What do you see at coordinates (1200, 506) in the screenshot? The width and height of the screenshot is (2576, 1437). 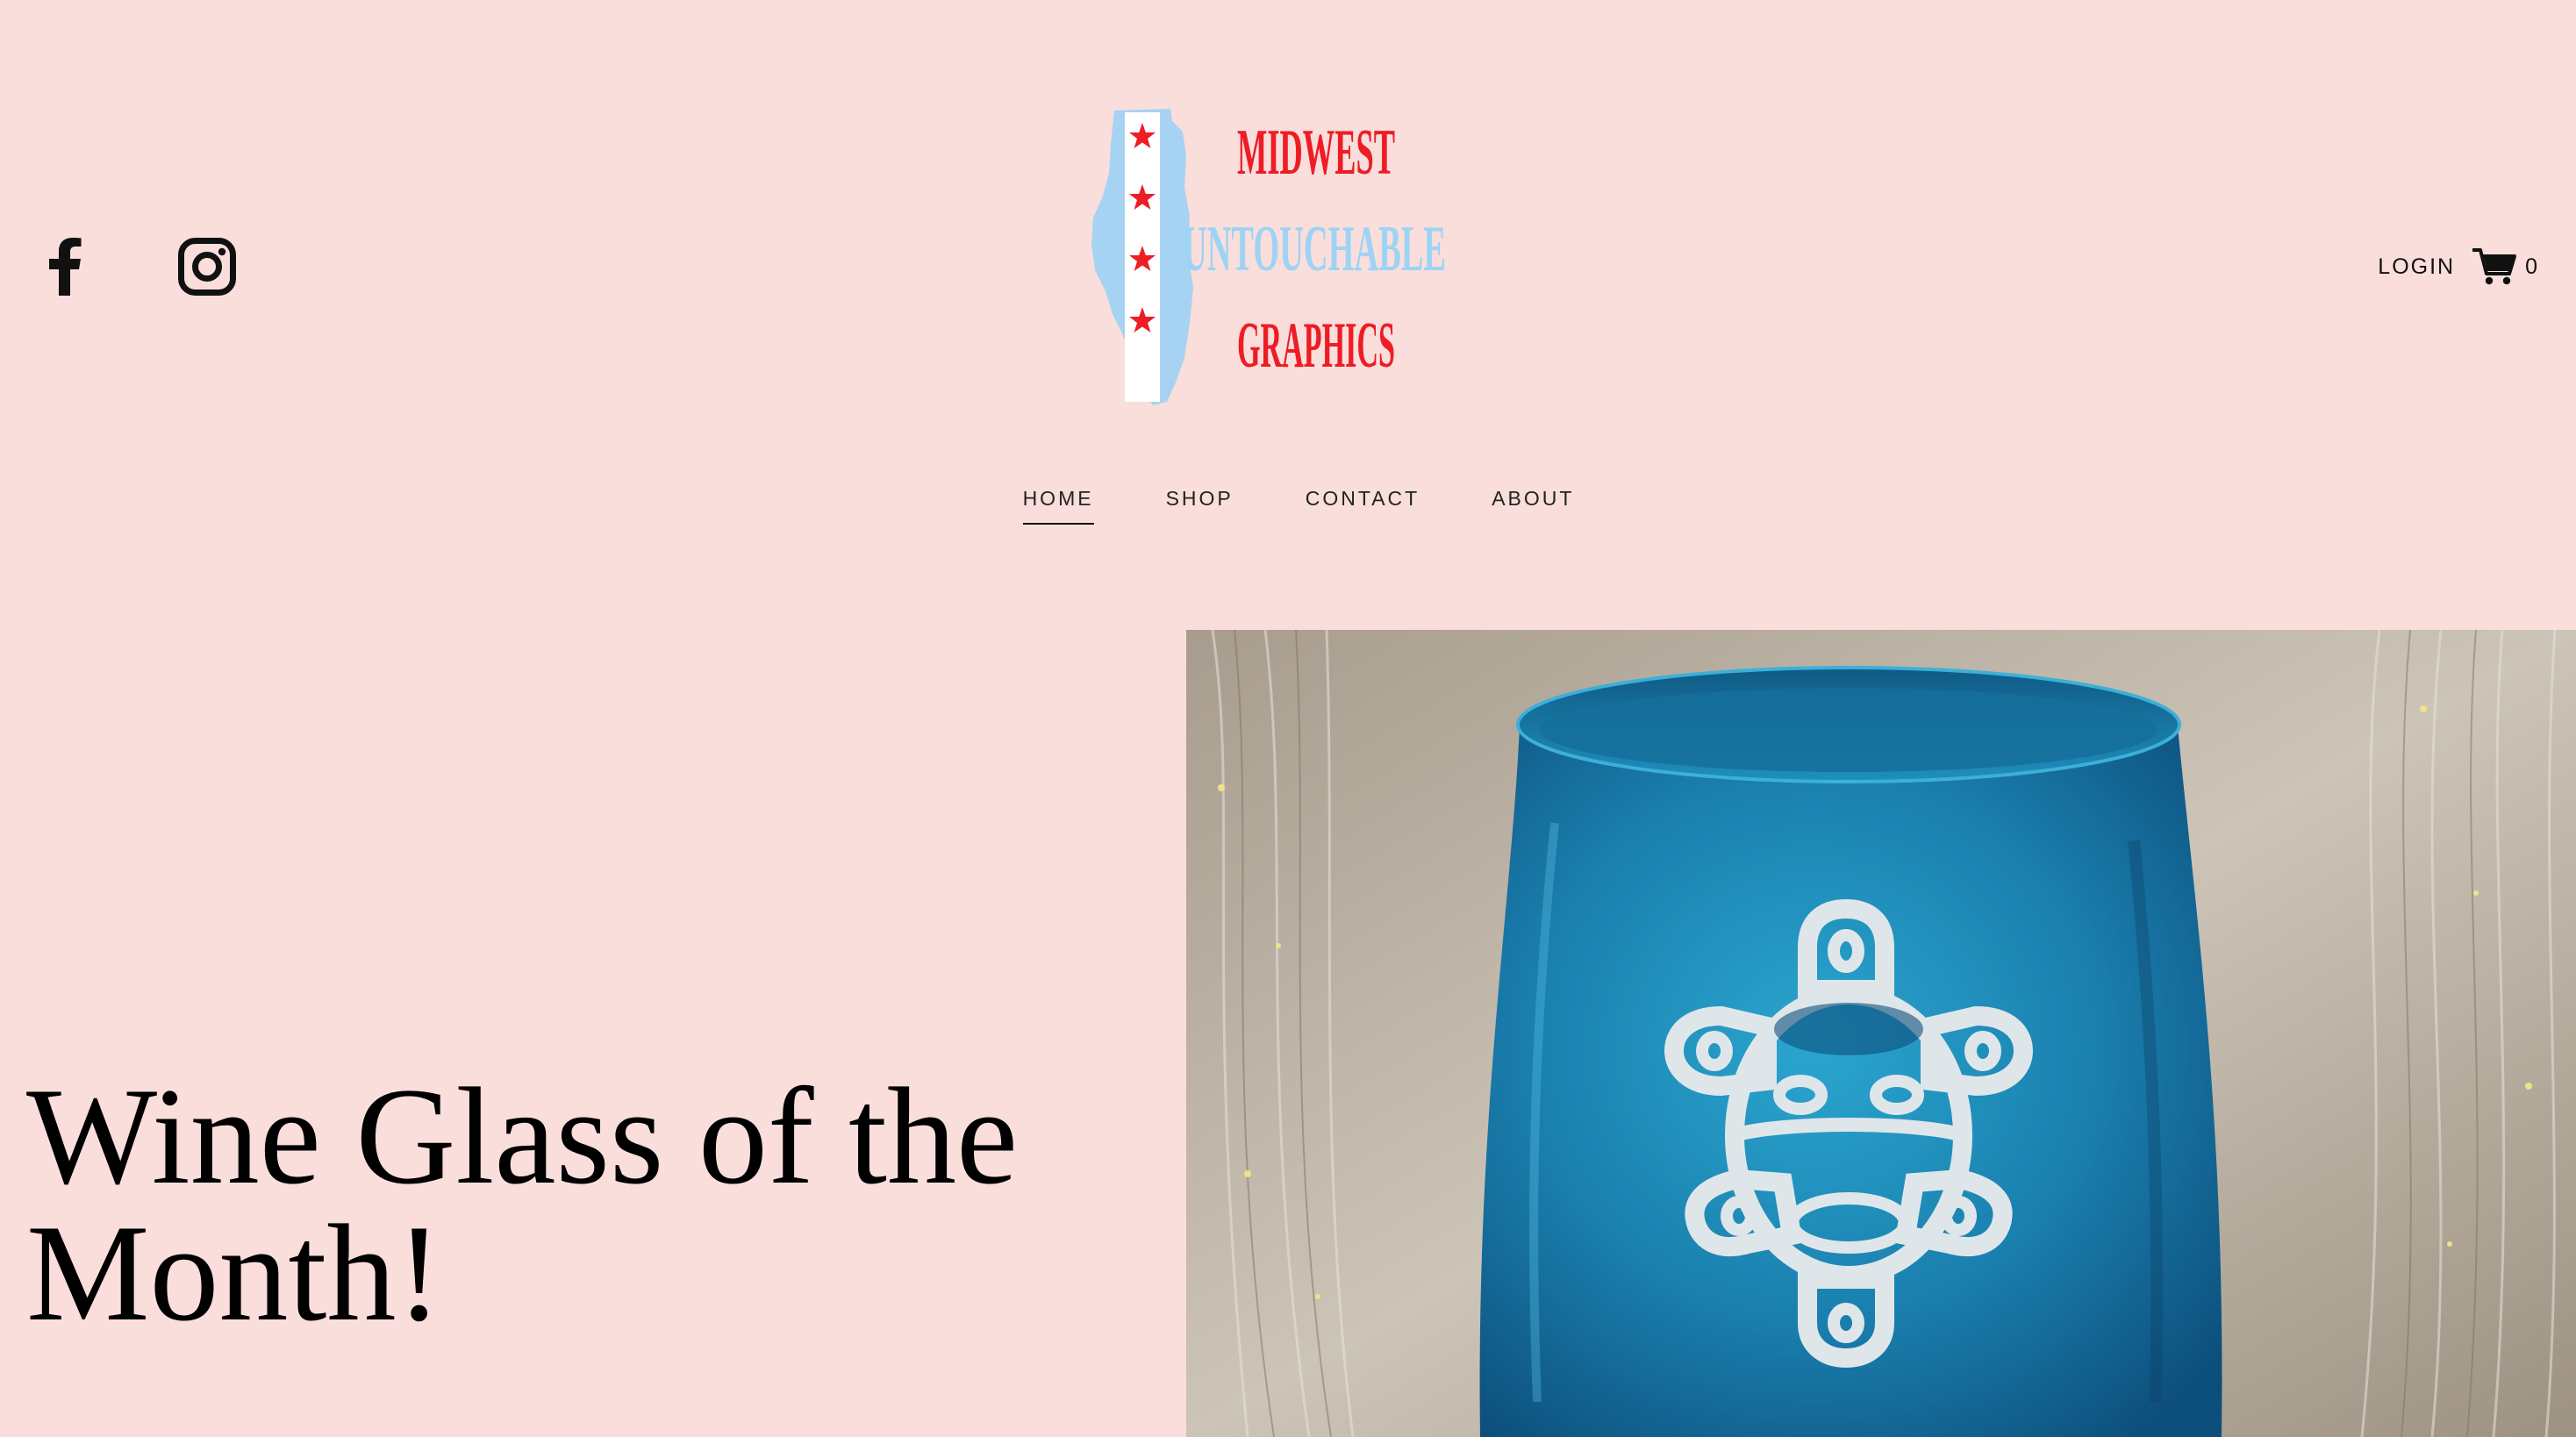 I see `nav-shop: Shop` at bounding box center [1200, 506].